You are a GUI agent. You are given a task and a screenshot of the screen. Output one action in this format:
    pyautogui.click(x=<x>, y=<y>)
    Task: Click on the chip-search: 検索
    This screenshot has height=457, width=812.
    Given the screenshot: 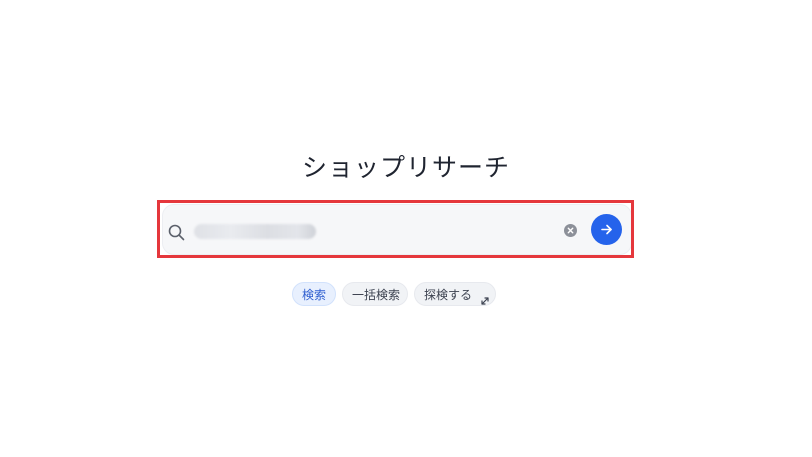 What is the action you would take?
    pyautogui.click(x=314, y=294)
    